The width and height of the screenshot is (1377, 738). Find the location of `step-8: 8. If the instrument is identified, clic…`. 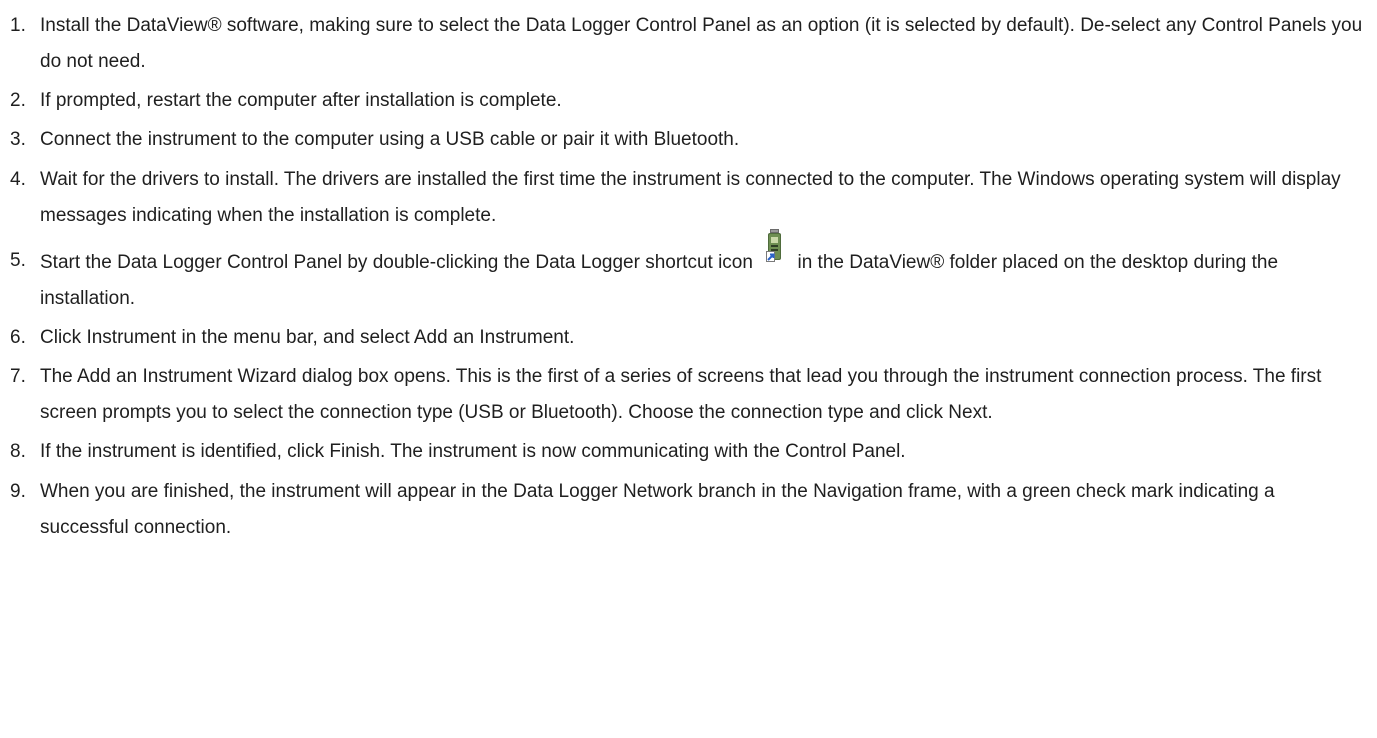

step-8: 8. If the instrument is identified, clic… is located at coordinates (688, 452).